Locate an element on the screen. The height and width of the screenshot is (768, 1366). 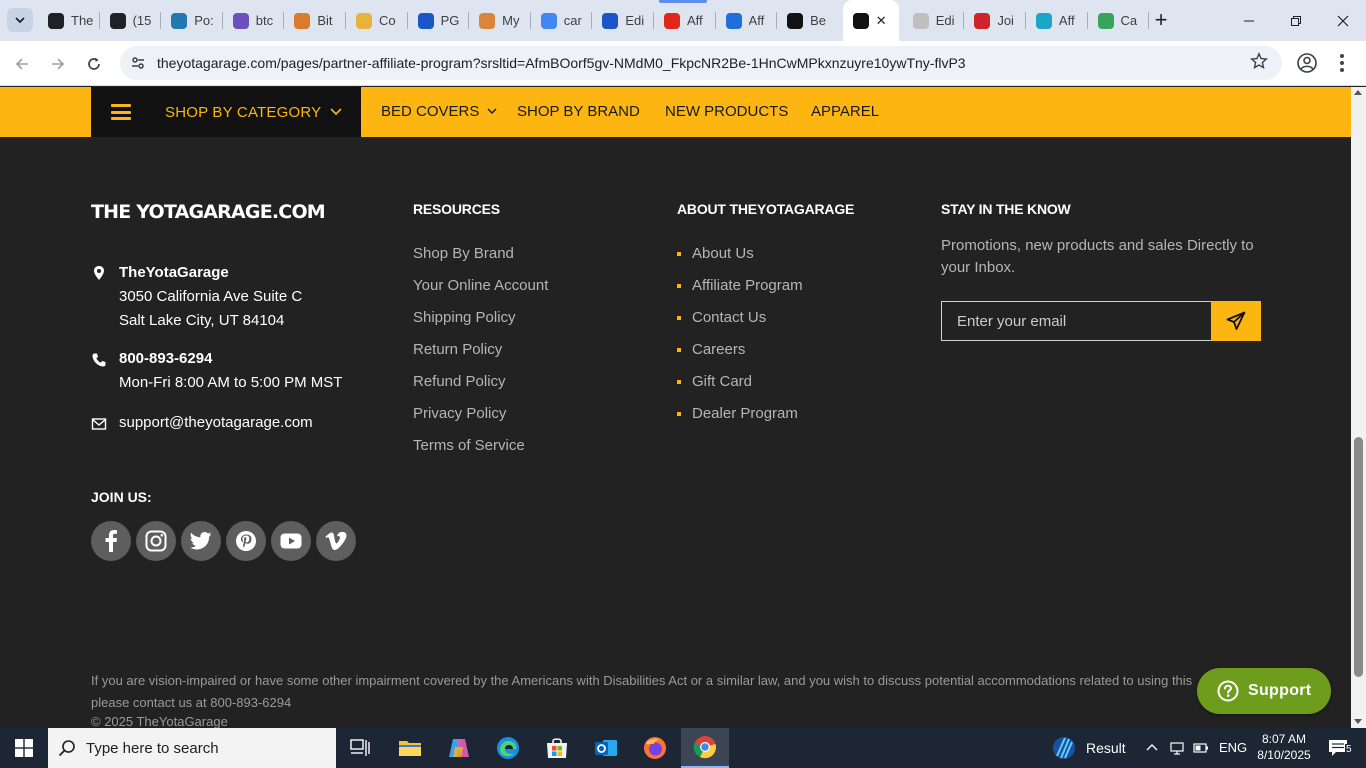
tab: The is located at coordinates (69, 20).